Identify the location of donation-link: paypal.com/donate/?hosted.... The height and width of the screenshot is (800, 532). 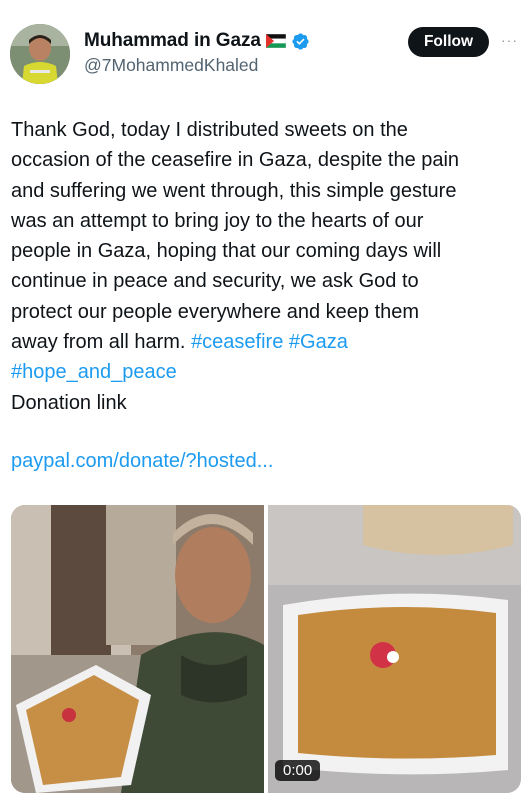
(142, 461).